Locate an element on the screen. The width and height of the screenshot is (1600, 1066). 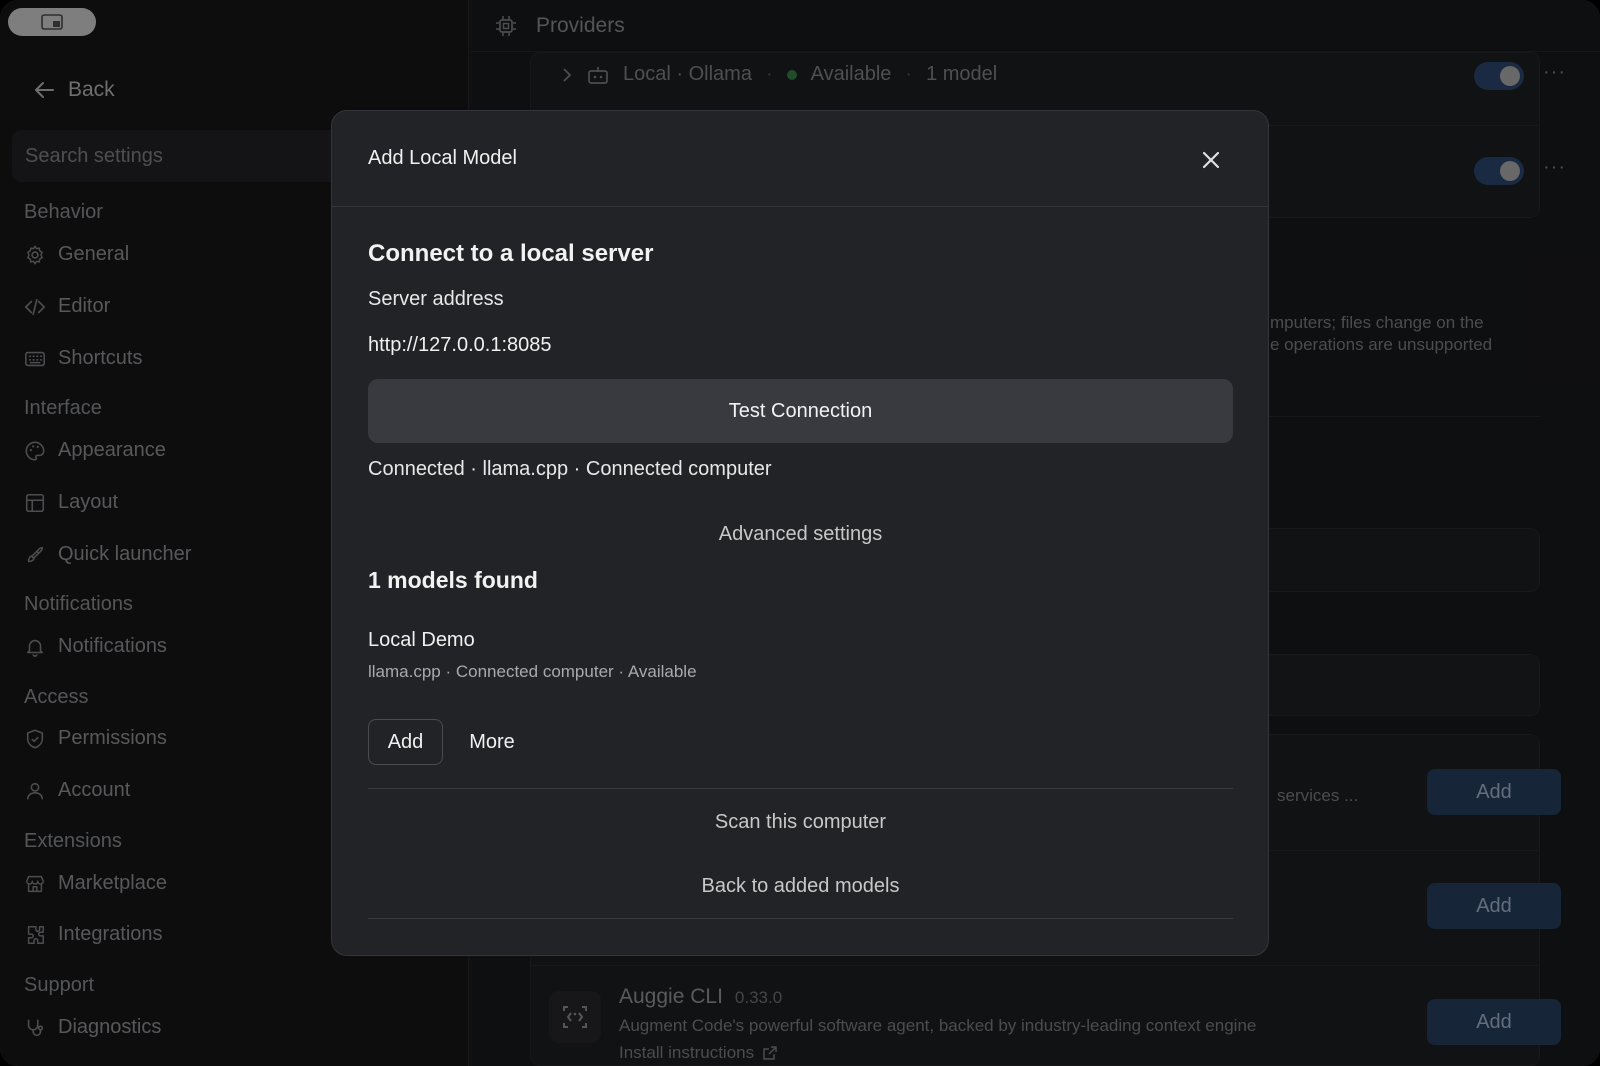
model-name: Local Demo is located at coordinates (421, 640).